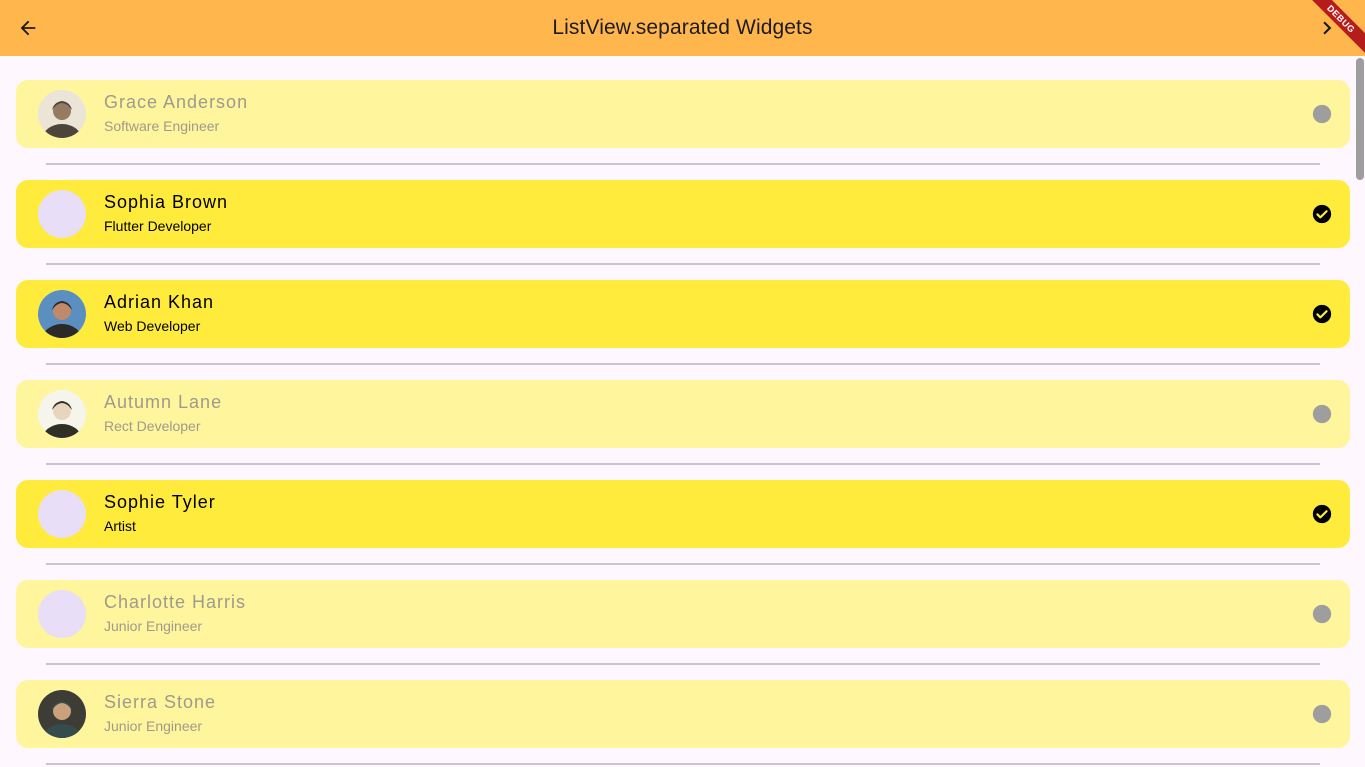 The height and width of the screenshot is (767, 1365). What do you see at coordinates (160, 502) in the screenshot?
I see `person-name: Sophie Tyler` at bounding box center [160, 502].